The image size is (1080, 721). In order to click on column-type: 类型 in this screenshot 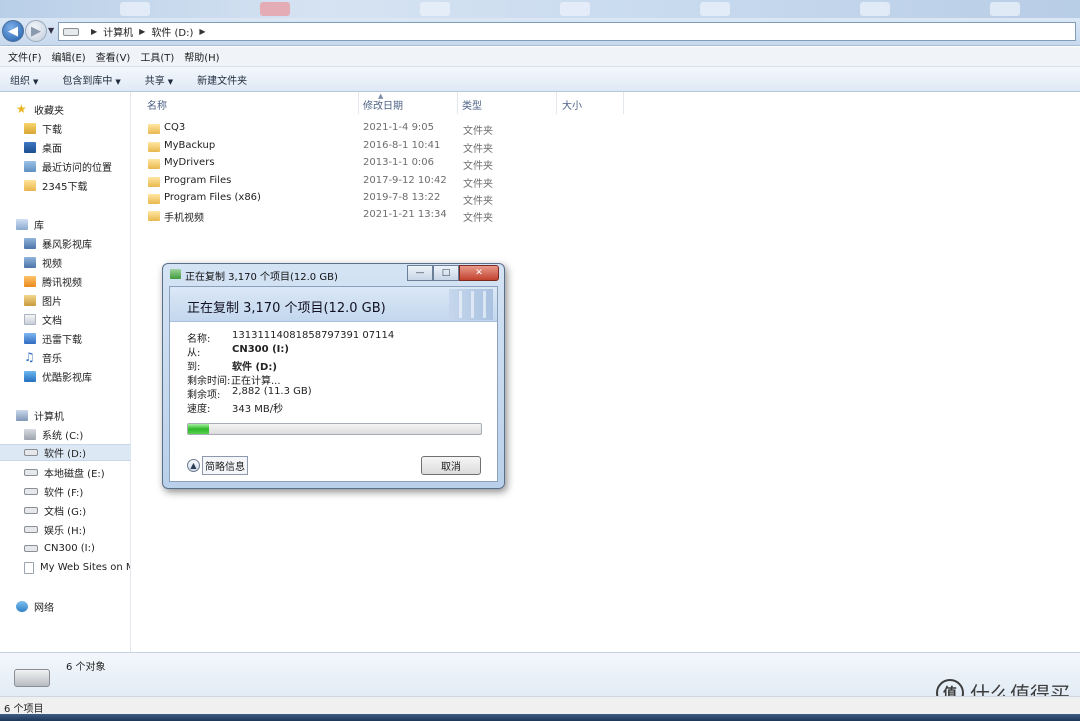, I will do `click(472, 104)`.